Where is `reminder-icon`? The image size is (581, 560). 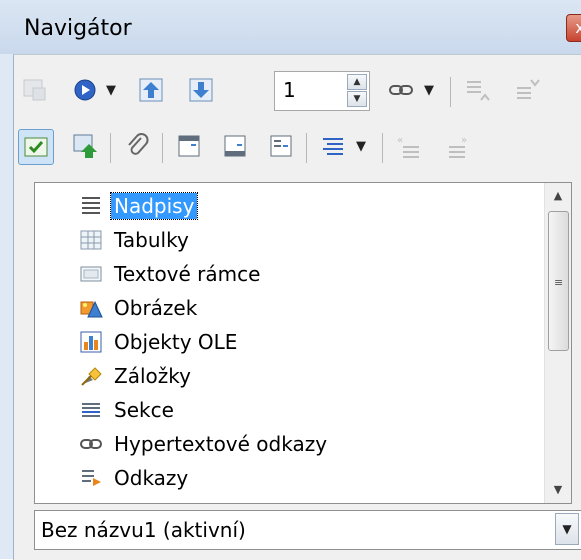
reminder-icon is located at coordinates (85, 146).